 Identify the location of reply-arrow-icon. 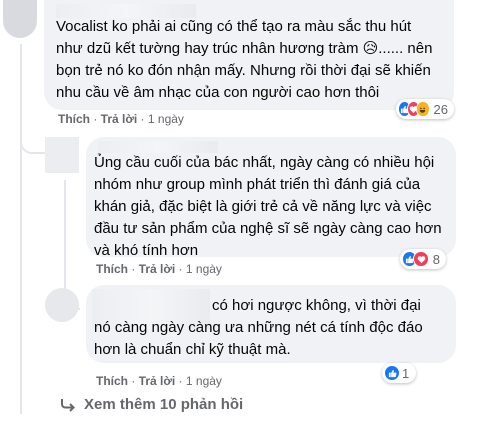
(68, 405).